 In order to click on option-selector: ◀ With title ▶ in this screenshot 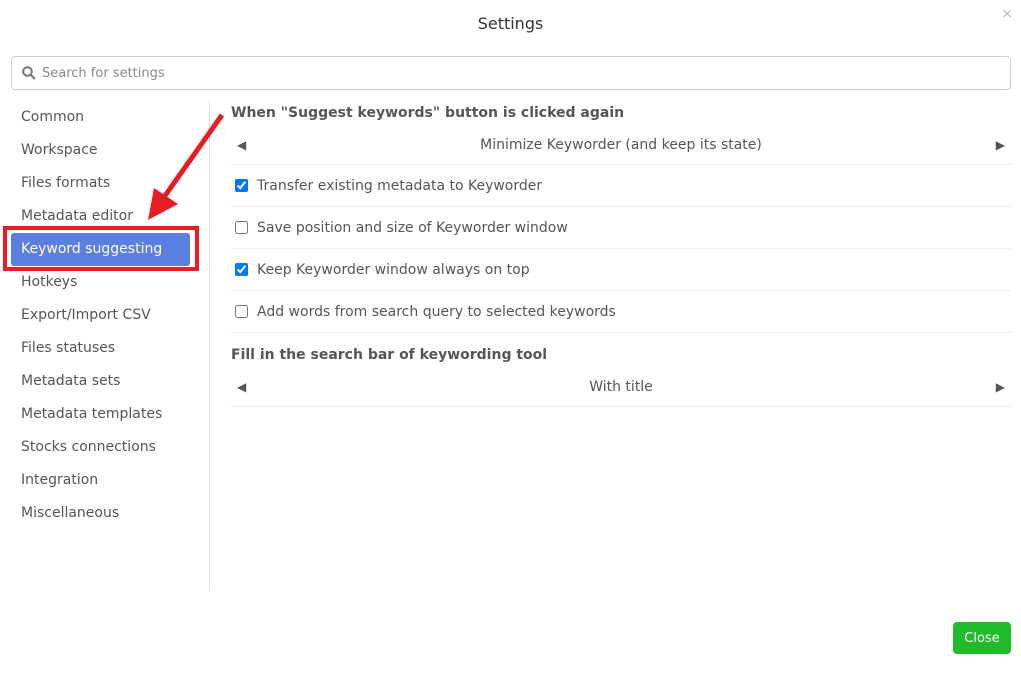, I will do `click(621, 387)`.